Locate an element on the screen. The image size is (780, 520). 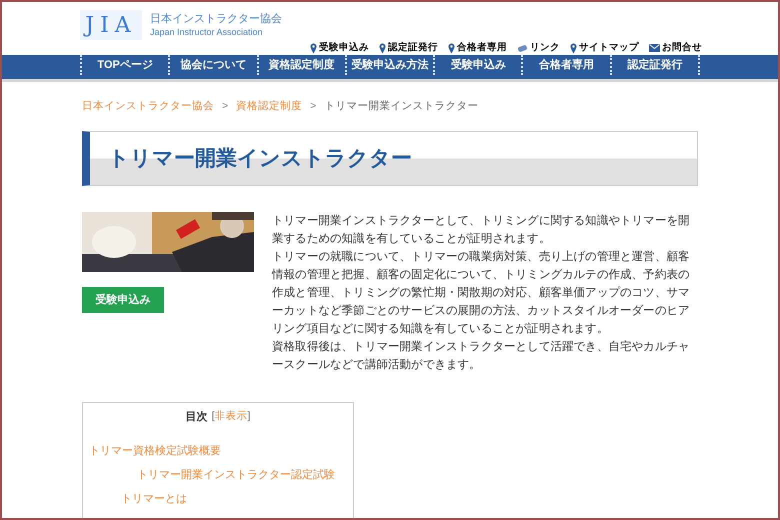
bracket: ] is located at coordinates (249, 416).